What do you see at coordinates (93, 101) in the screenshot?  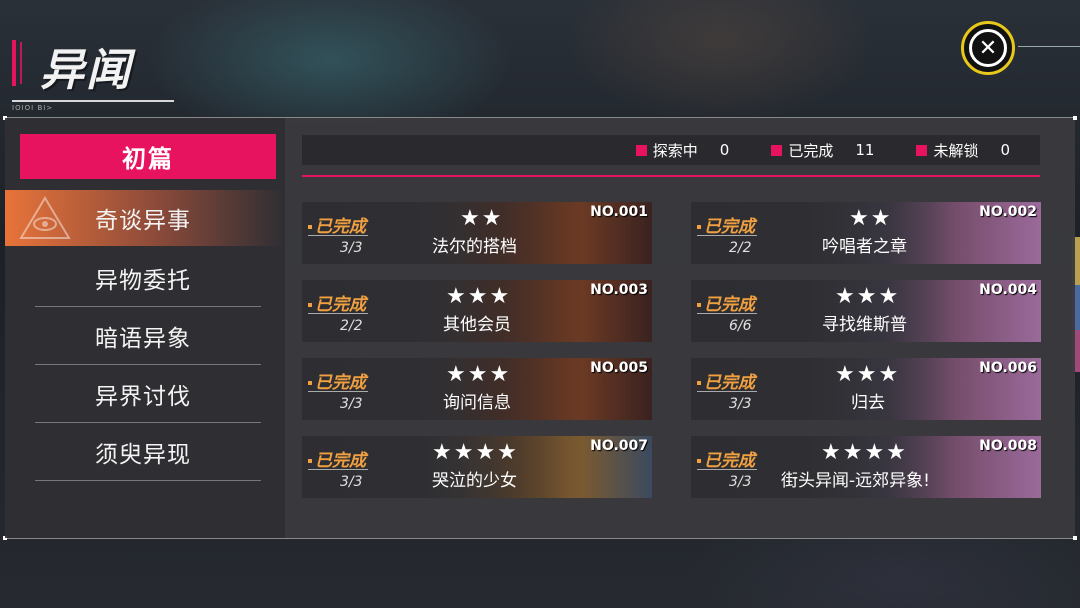 I see `header-underline` at bounding box center [93, 101].